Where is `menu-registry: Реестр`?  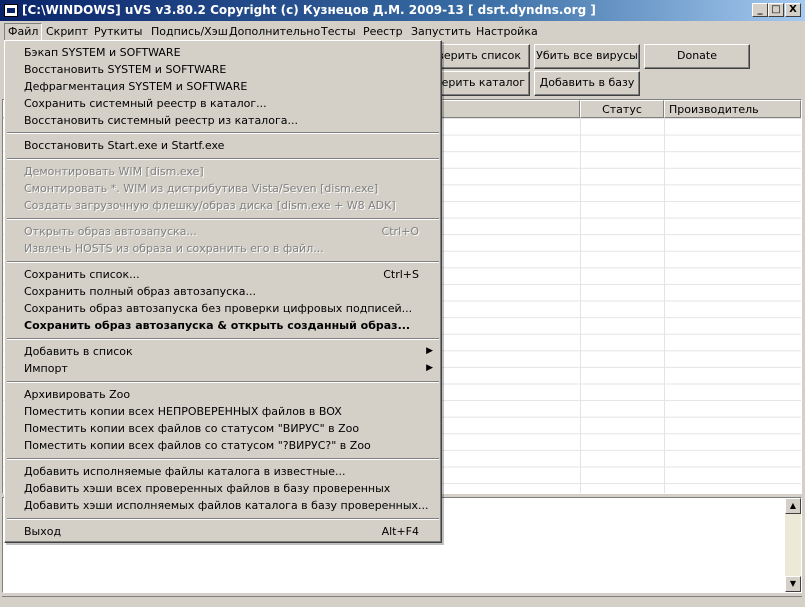
menu-registry: Реестр is located at coordinates (383, 32).